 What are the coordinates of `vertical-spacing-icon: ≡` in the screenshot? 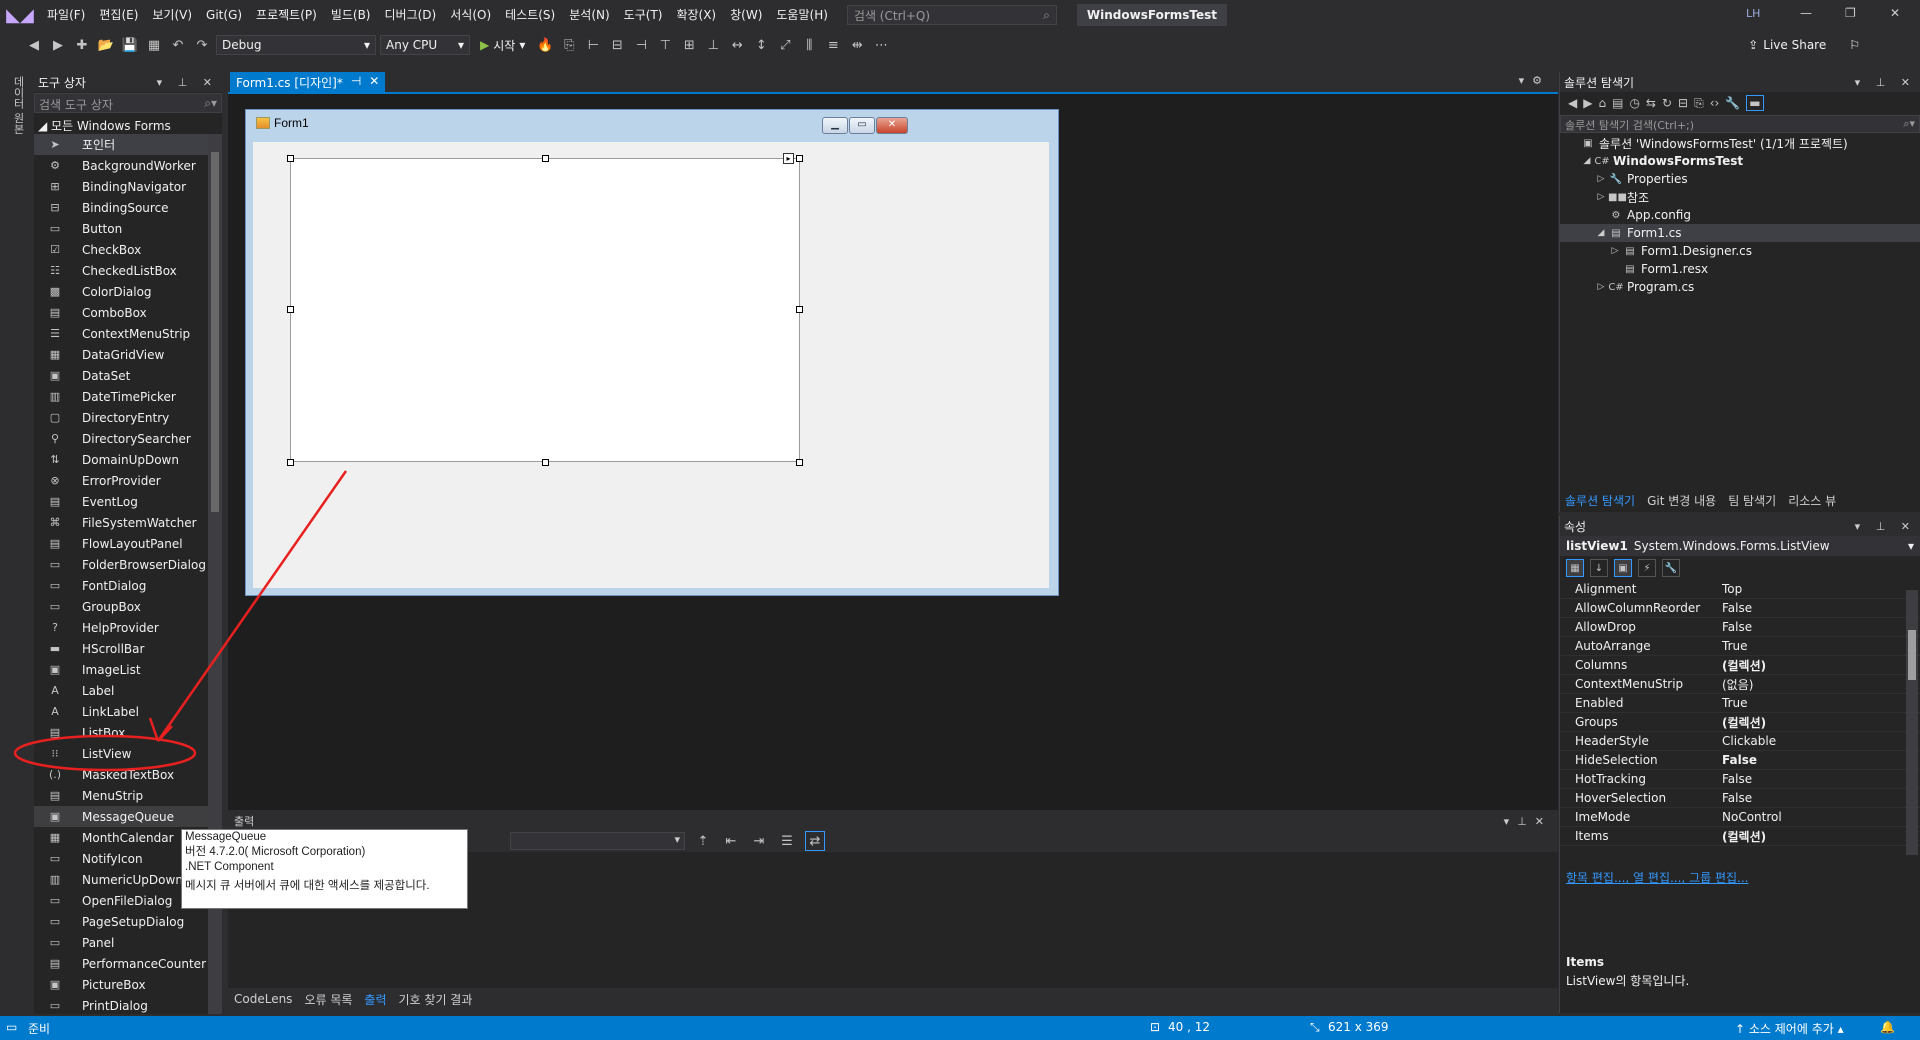 It's located at (833, 45).